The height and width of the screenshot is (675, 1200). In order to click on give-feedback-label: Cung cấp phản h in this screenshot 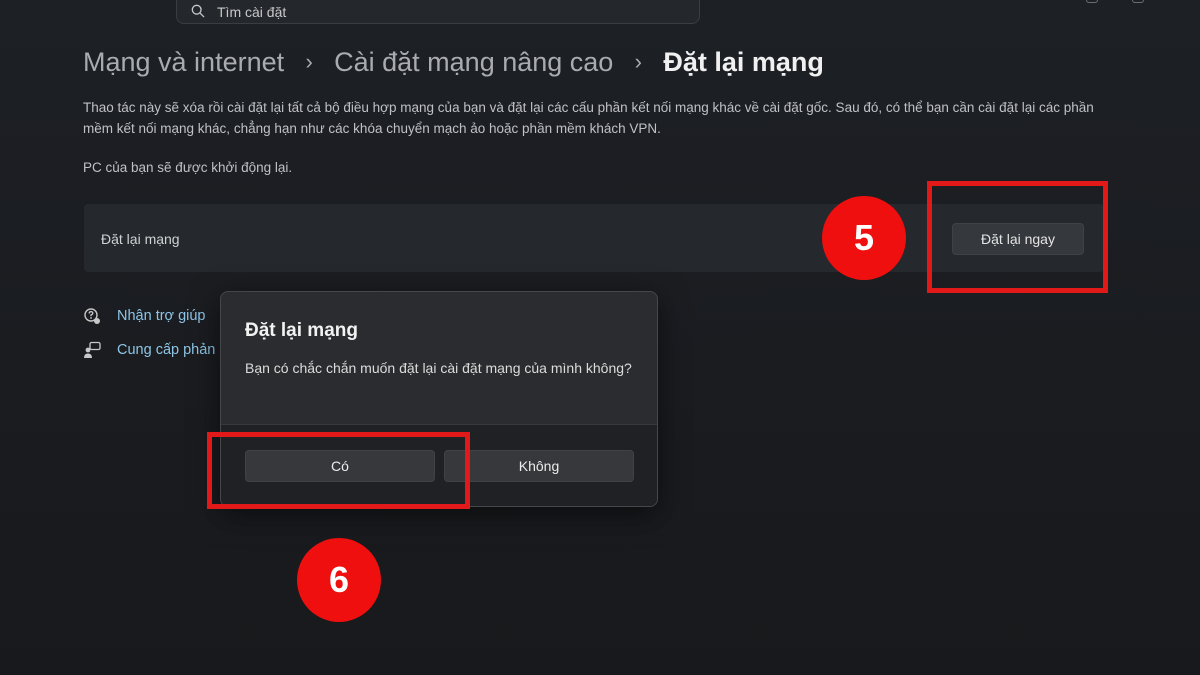, I will do `click(172, 350)`.